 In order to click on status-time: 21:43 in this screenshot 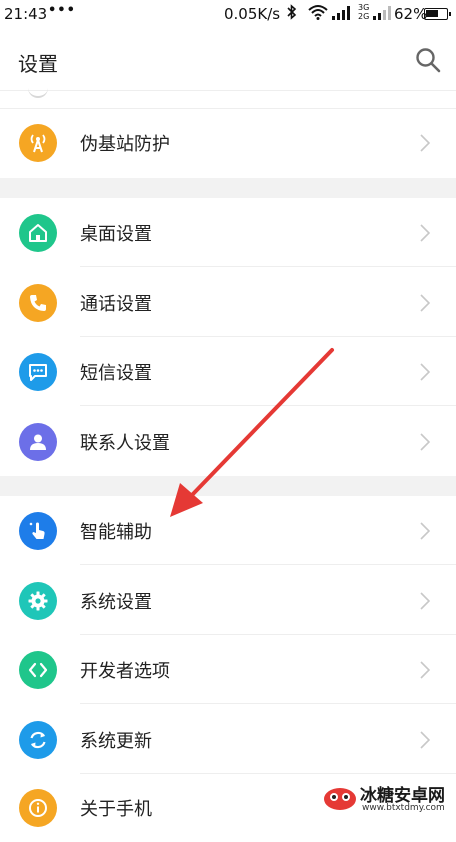, I will do `click(26, 14)`.